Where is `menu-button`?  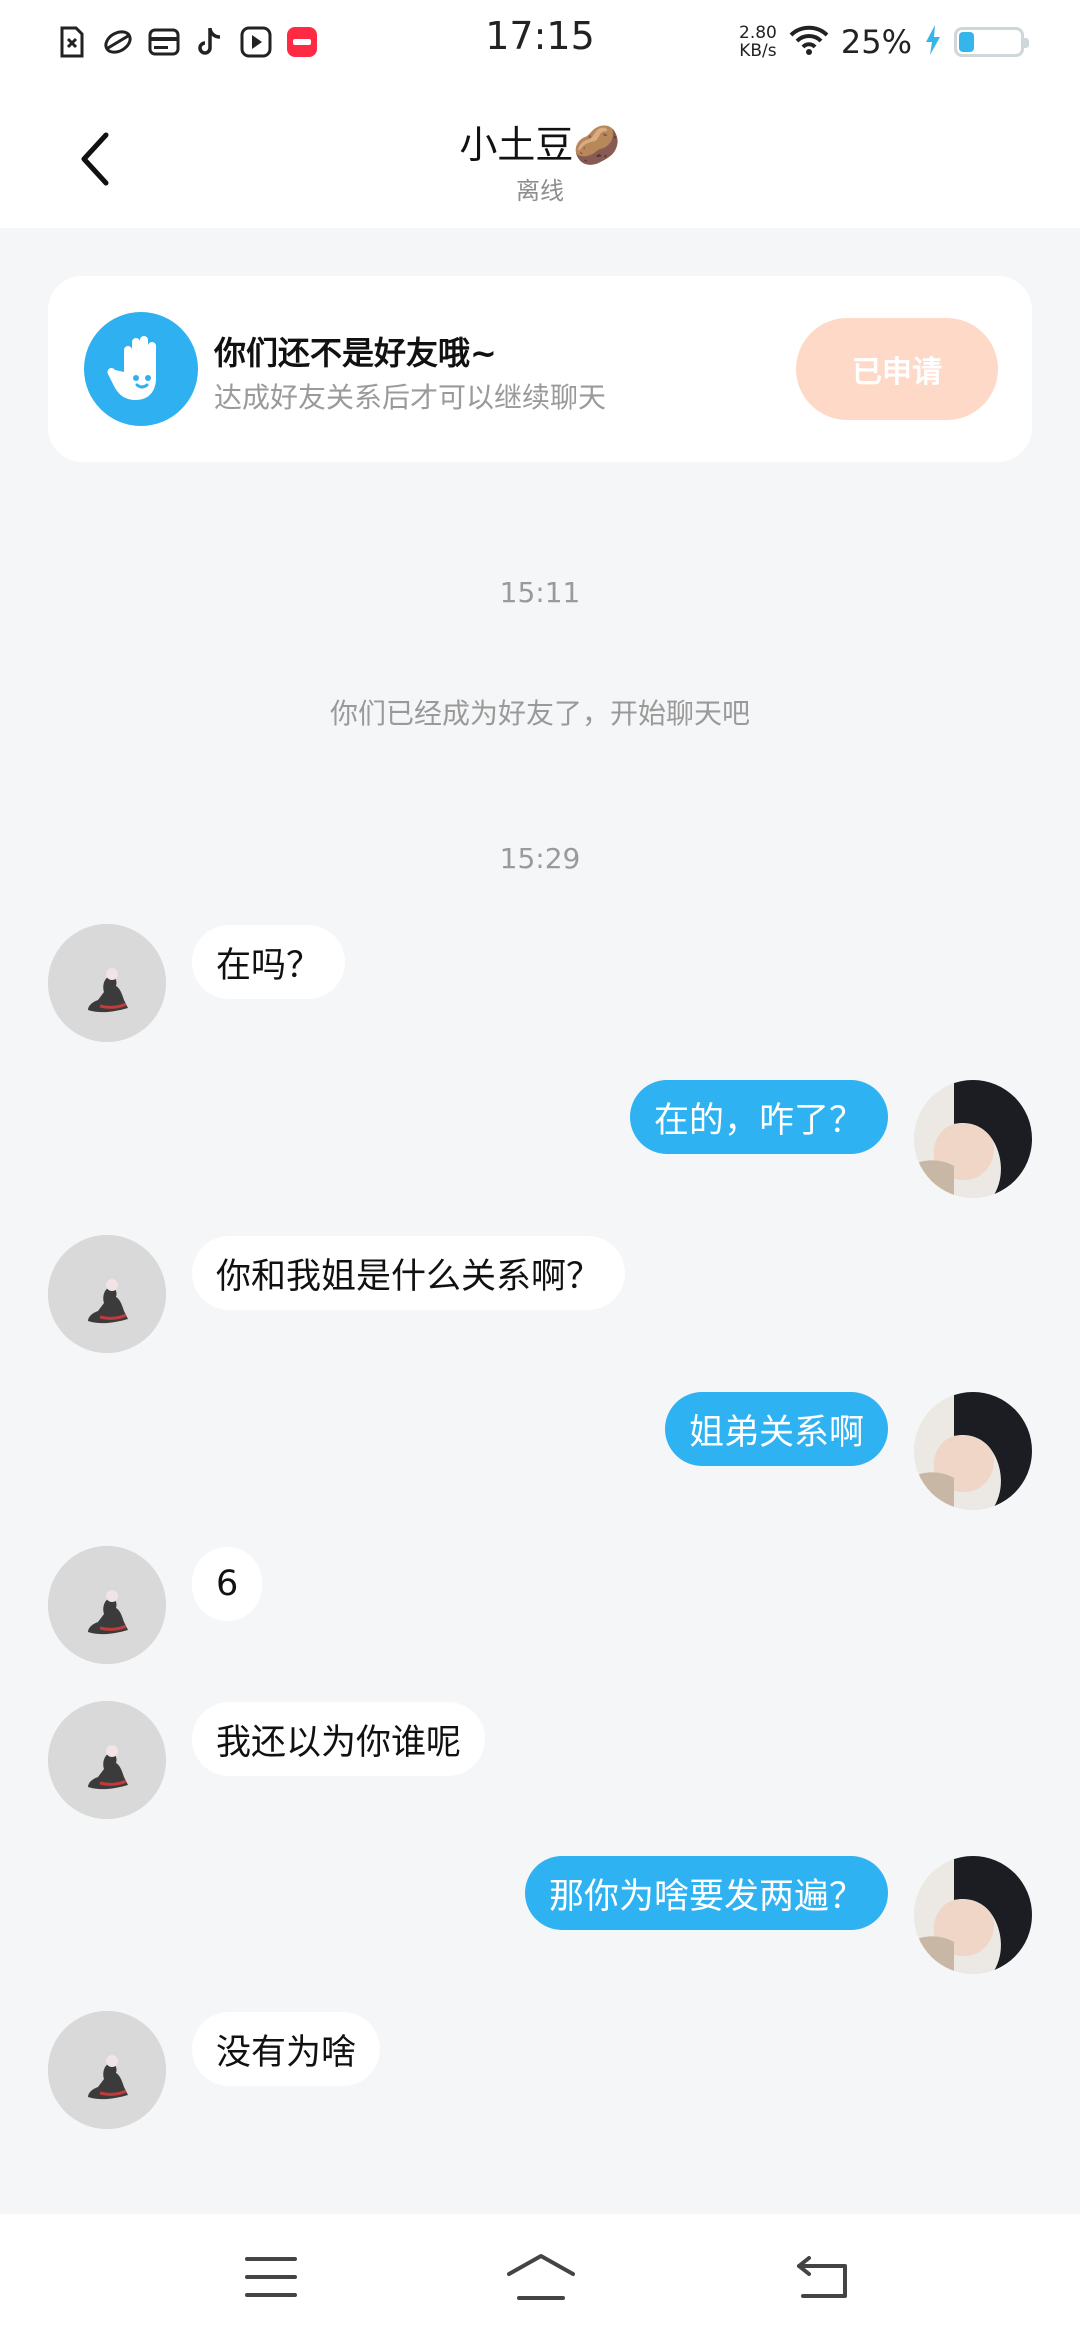 menu-button is located at coordinates (271, 2277).